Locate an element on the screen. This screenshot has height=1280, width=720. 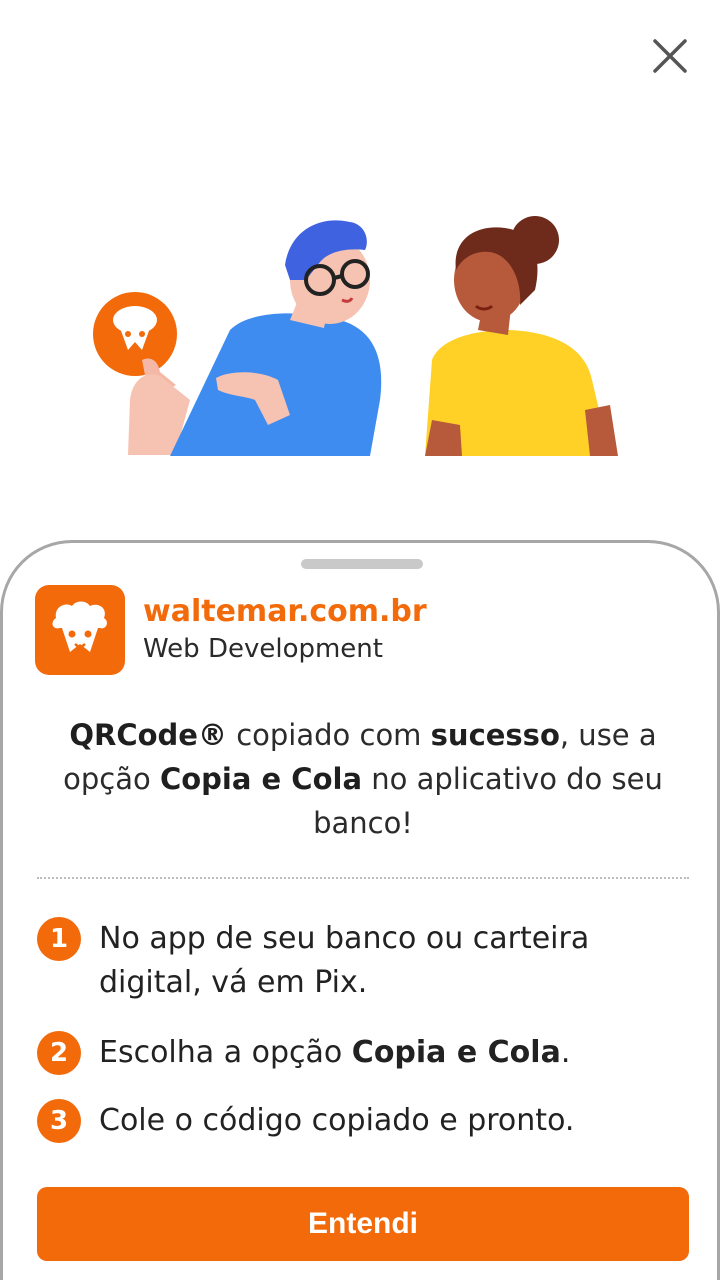
step-text: Escolha a opção Copia e Cola. is located at coordinates (389, 1053).